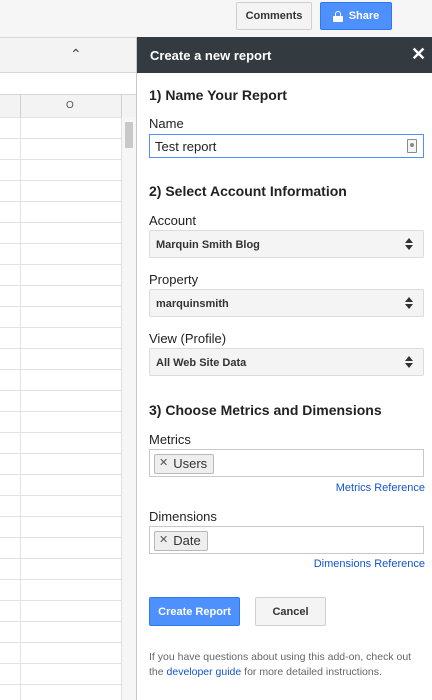  What do you see at coordinates (418, 54) in the screenshot?
I see `close-icon: ✕` at bounding box center [418, 54].